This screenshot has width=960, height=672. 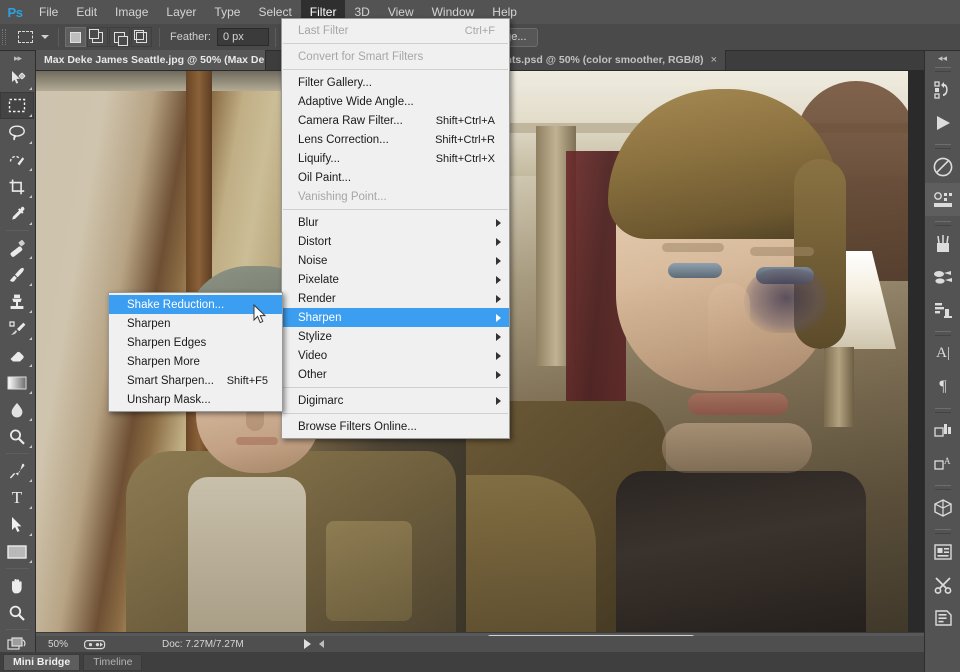 I want to click on properties-panel-icon, so click(x=942, y=199).